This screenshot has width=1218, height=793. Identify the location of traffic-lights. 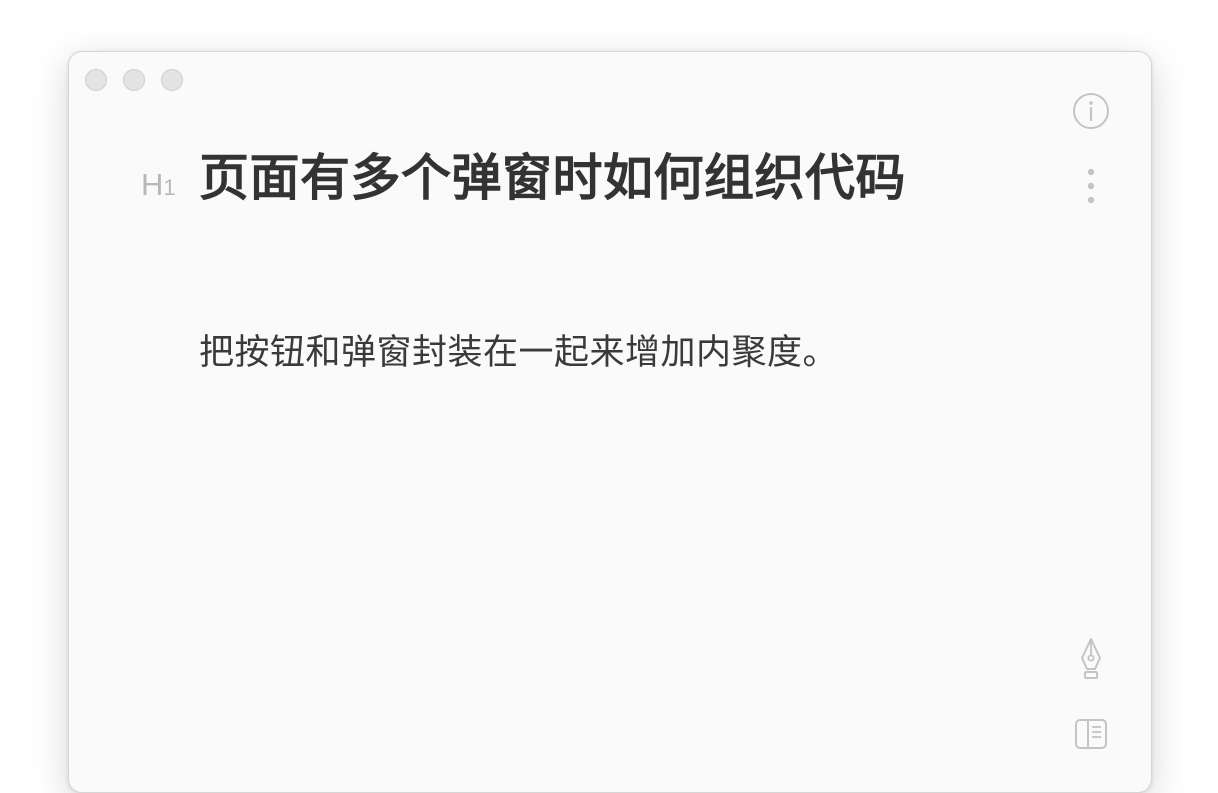
(134, 80).